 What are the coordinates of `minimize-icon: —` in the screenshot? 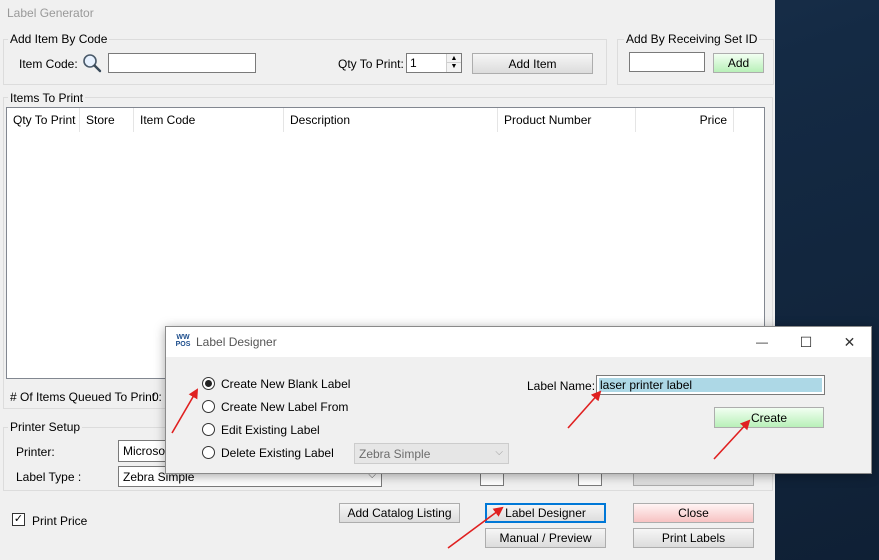 It's located at (762, 342).